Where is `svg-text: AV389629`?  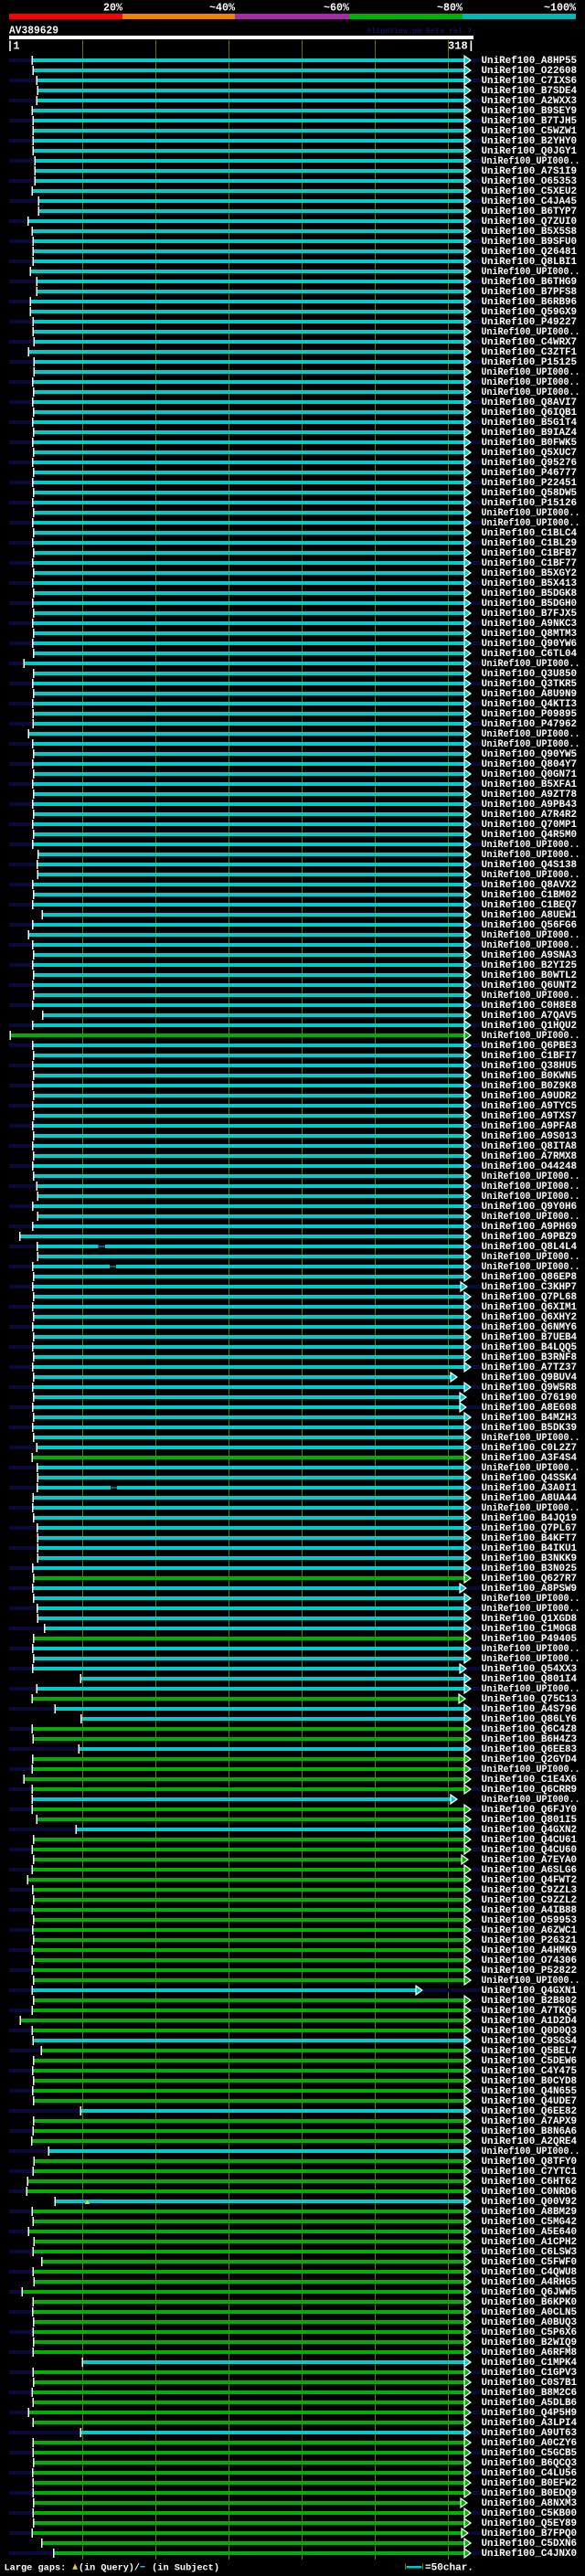
svg-text: AV389629 is located at coordinates (34, 31).